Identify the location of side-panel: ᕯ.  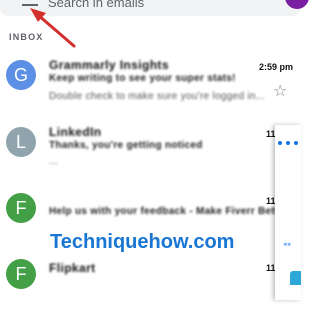
(288, 212).